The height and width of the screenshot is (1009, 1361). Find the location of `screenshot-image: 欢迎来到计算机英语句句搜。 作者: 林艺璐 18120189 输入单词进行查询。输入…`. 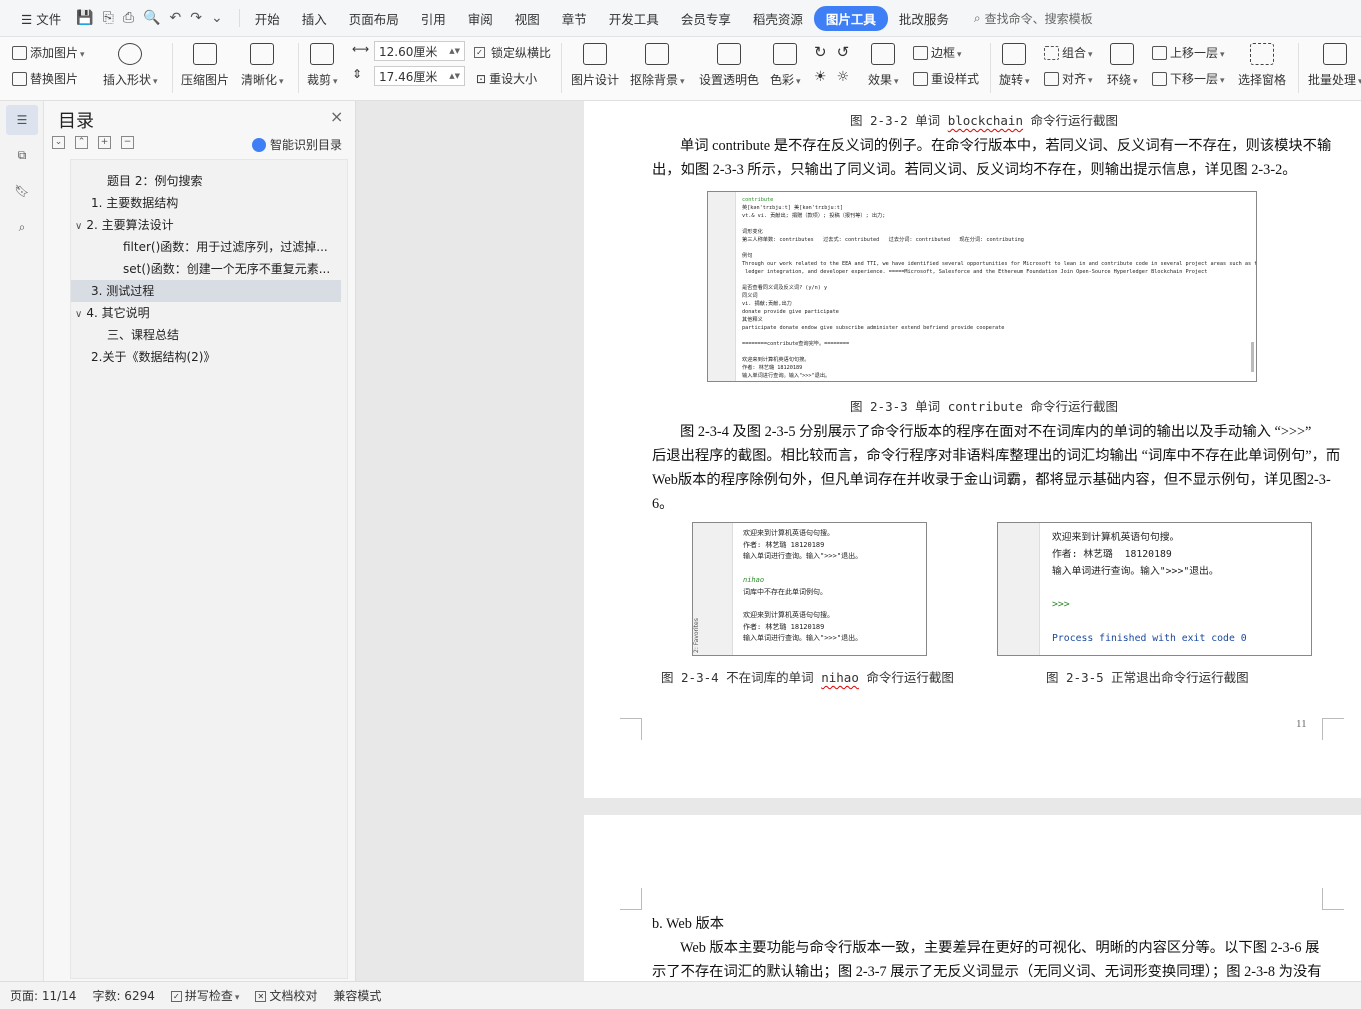

screenshot-image: 欢迎来到计算机英语句句搜。 作者: 林艺璐 18120189 输入单词进行查询。输入… is located at coordinates (1154, 589).